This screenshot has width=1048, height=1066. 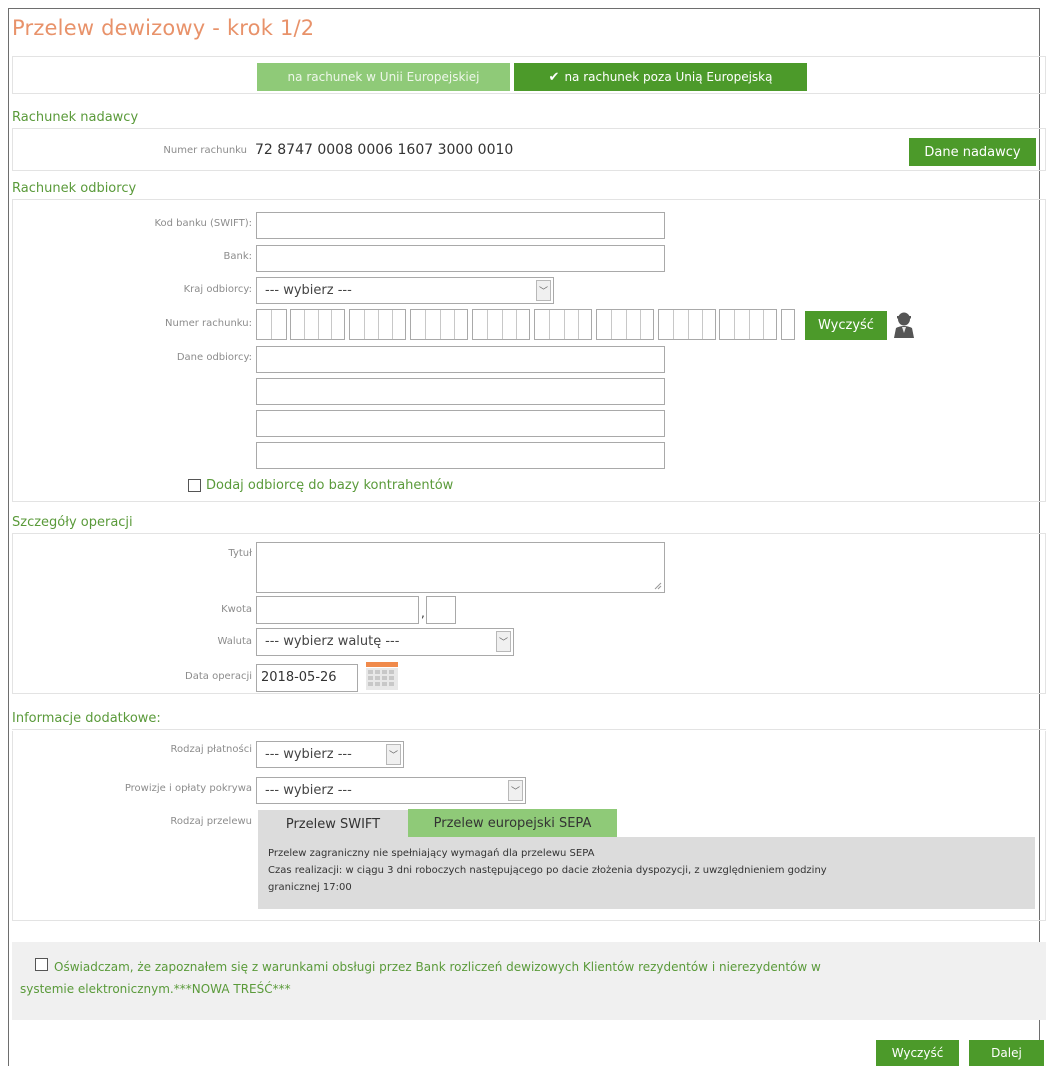 I want to click on add-to-contacts-label: Dodaj odbiorcę do bazy kontrahentów, so click(x=330, y=485).